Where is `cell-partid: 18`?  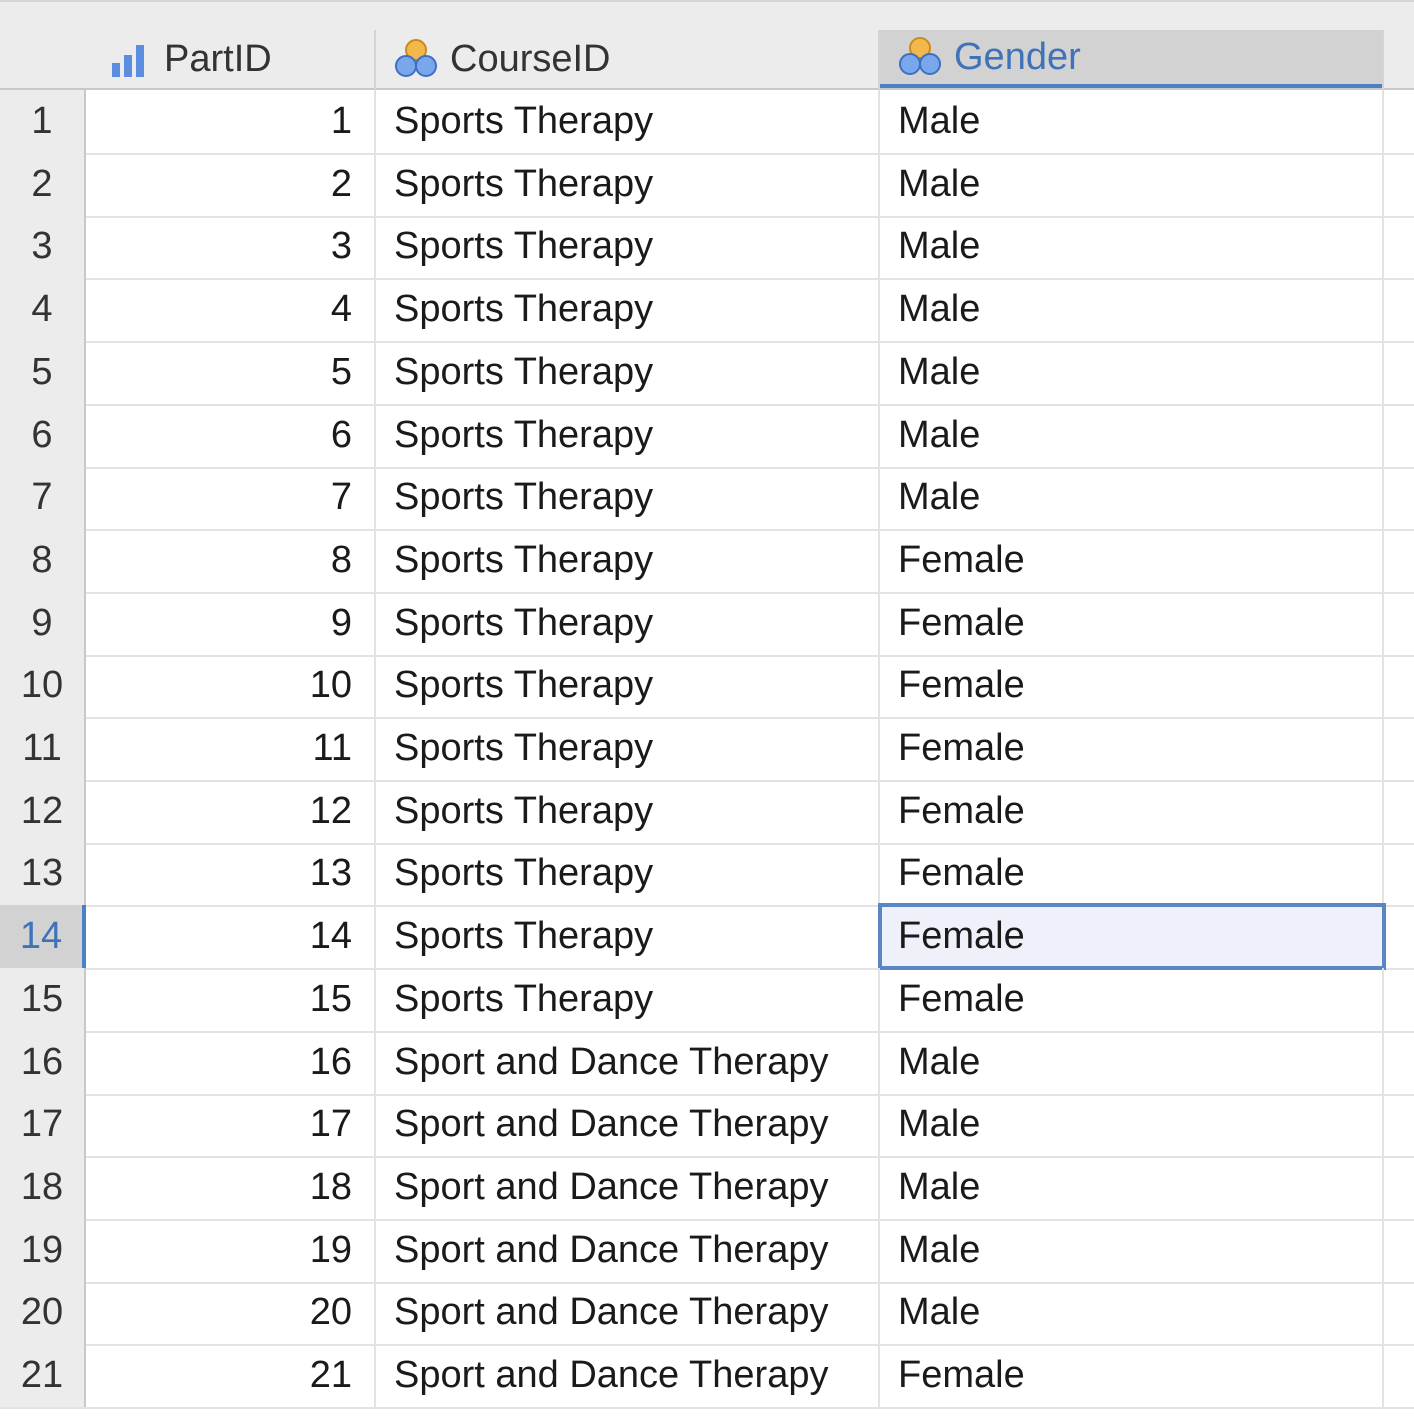 cell-partid: 18 is located at coordinates (232, 1187).